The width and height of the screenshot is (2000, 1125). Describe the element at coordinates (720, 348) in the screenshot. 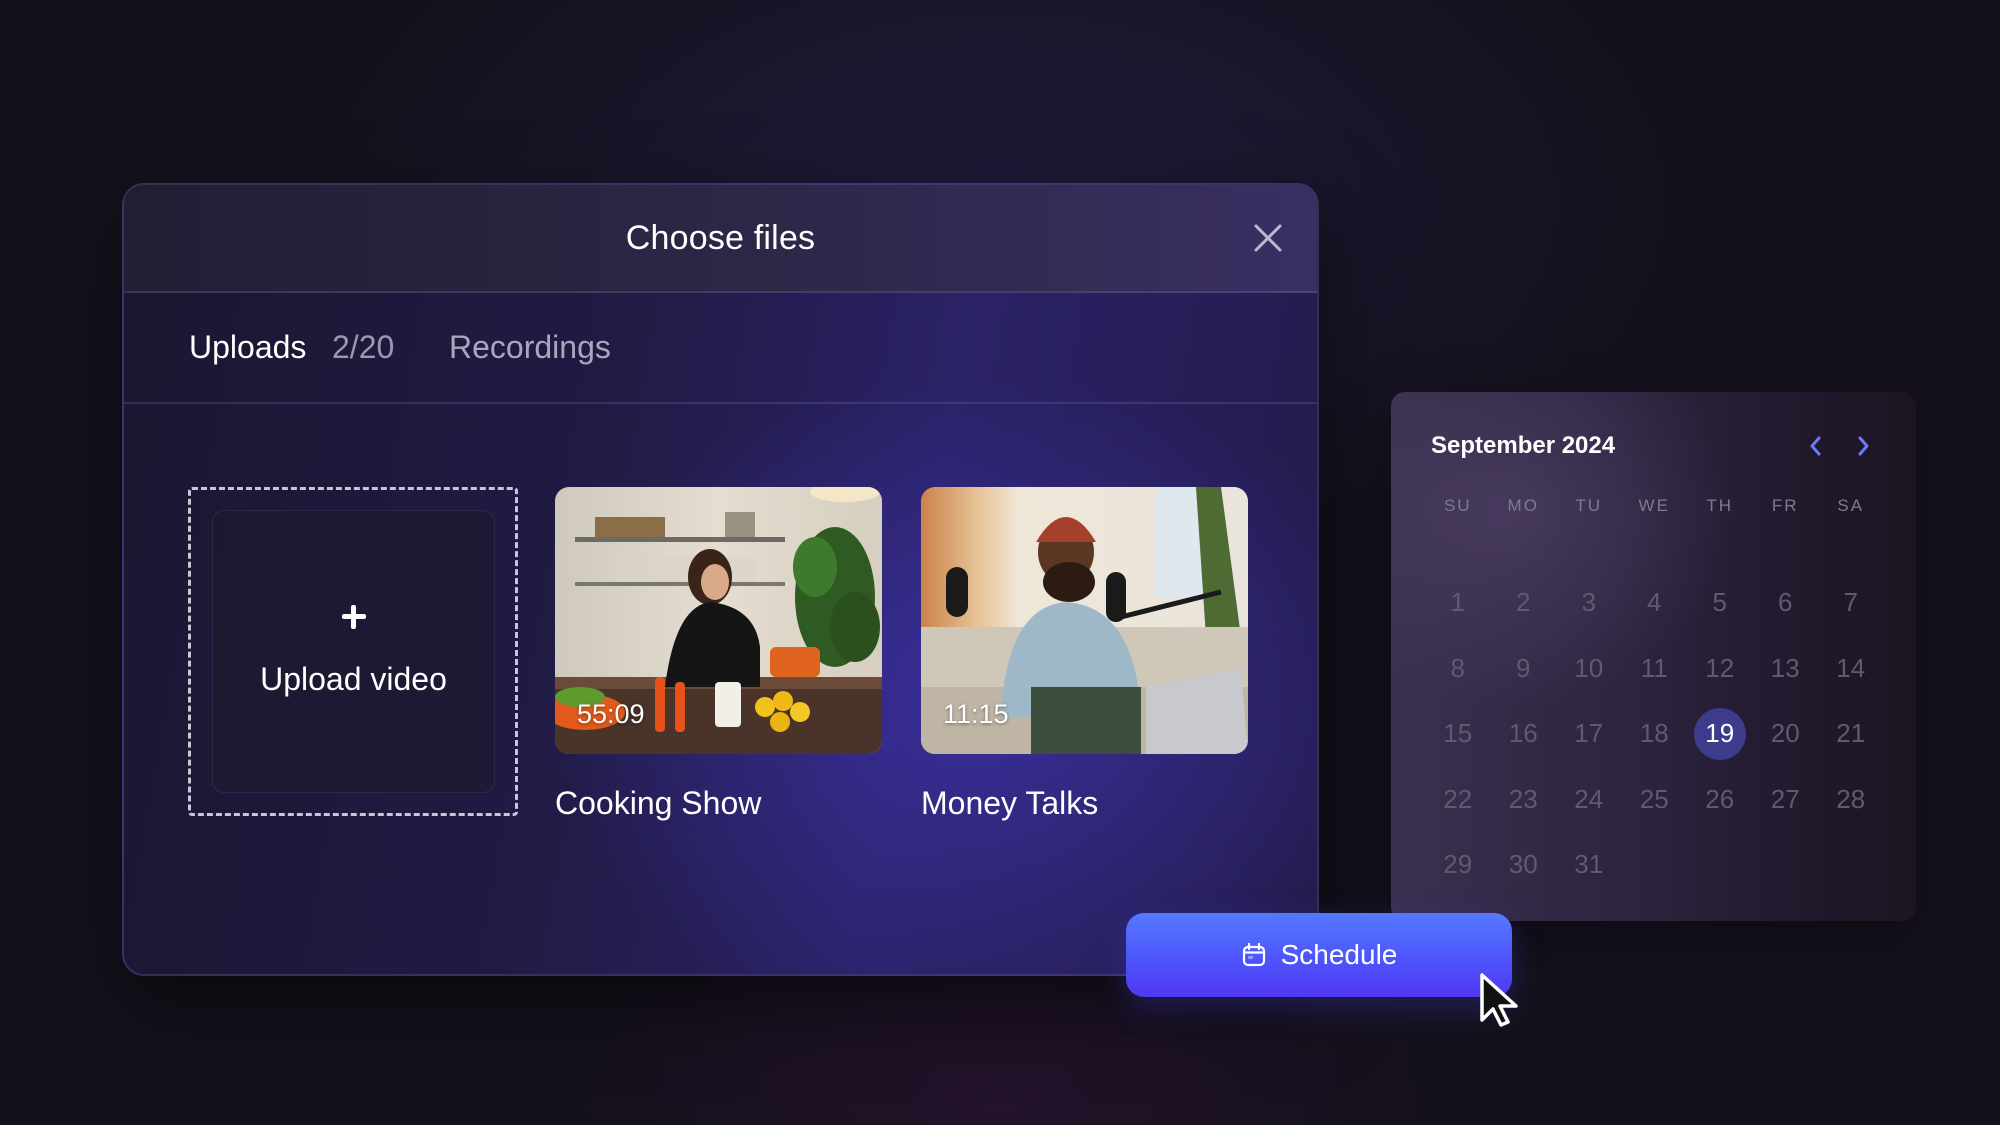

I see `tab-bar: Uploads 2/20 Recordings` at that location.